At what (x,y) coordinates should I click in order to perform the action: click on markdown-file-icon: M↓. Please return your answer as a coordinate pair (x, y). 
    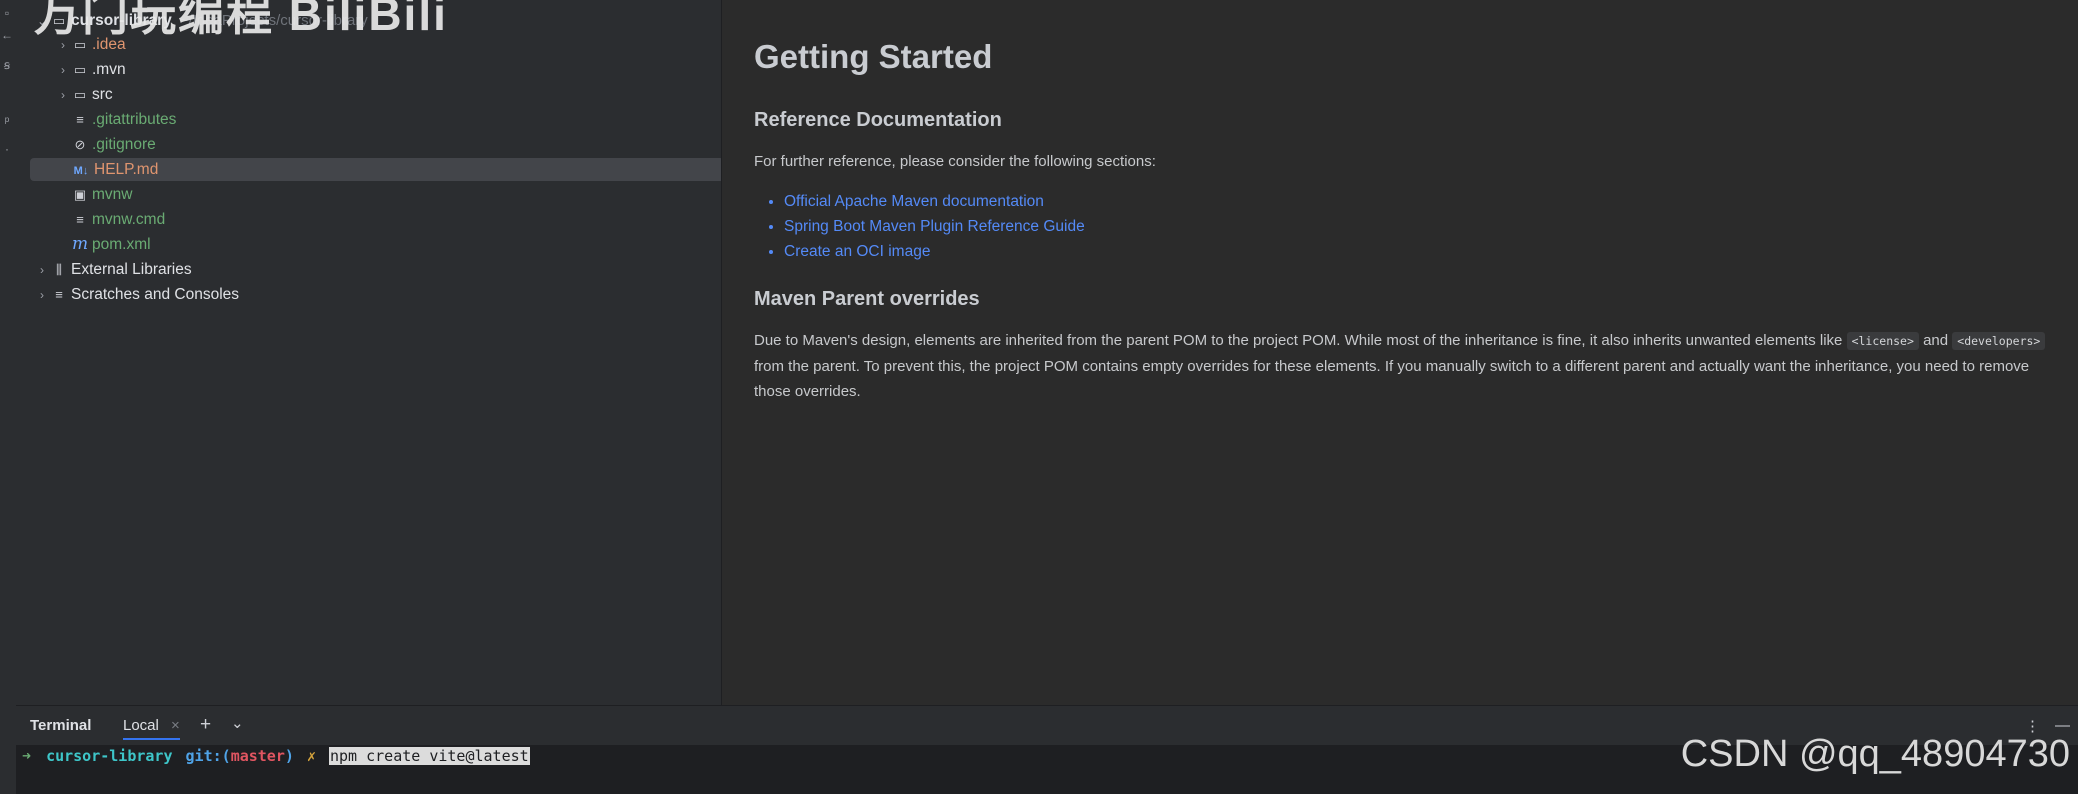
    Looking at the image, I should click on (81, 171).